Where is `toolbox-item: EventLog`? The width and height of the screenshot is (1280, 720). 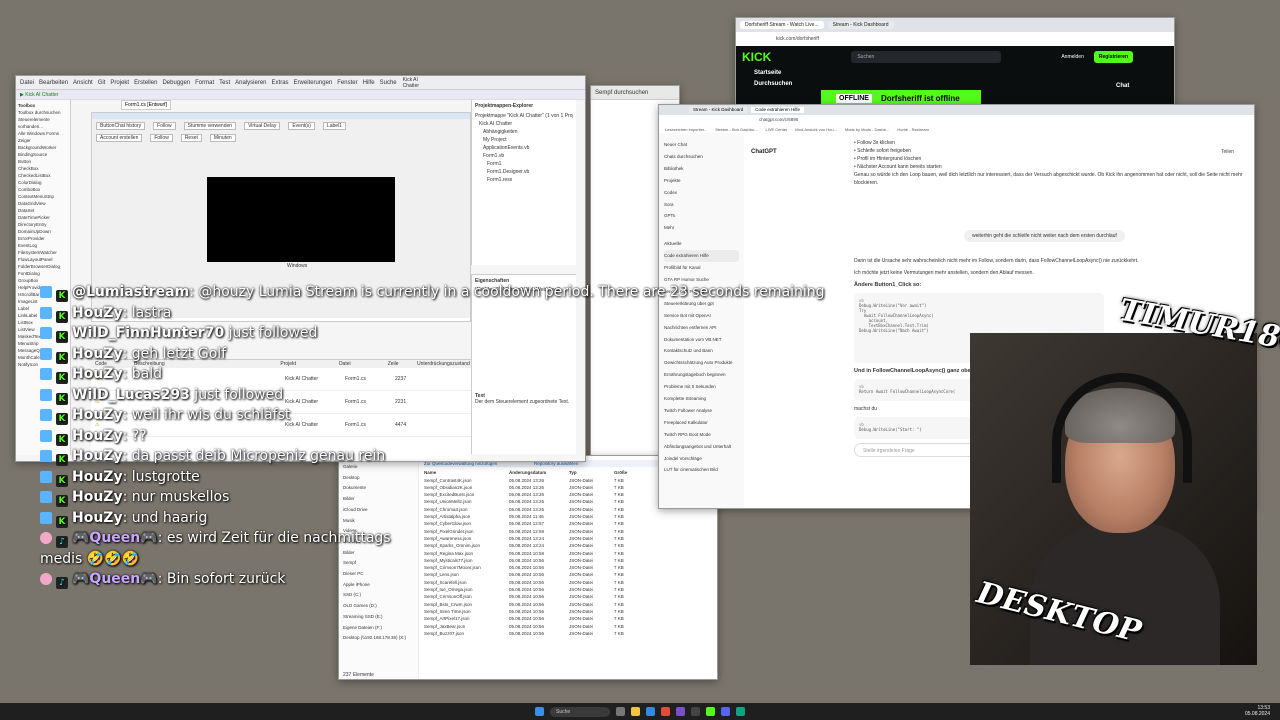
toolbox-item: EventLog is located at coordinates (43, 245).